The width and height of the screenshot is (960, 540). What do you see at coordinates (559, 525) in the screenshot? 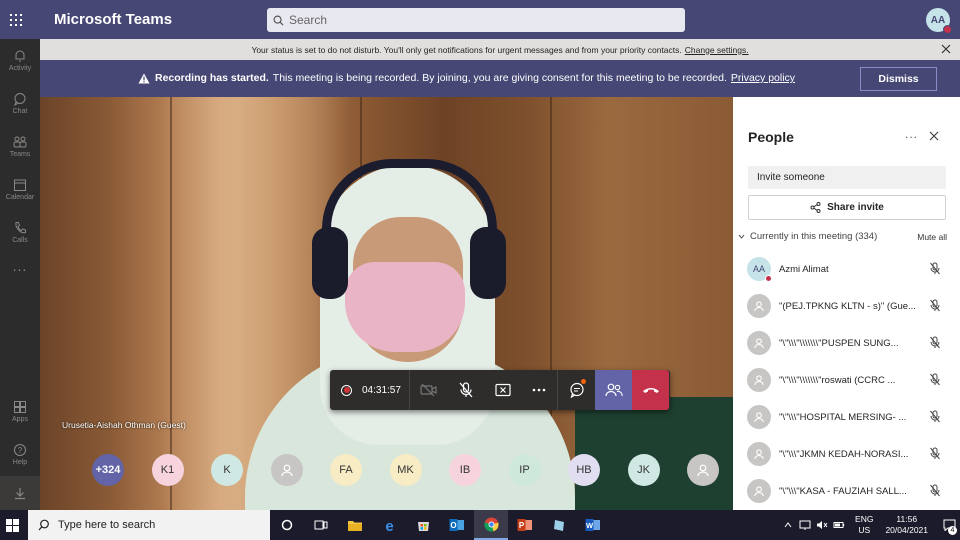
I see `app-button` at bounding box center [559, 525].